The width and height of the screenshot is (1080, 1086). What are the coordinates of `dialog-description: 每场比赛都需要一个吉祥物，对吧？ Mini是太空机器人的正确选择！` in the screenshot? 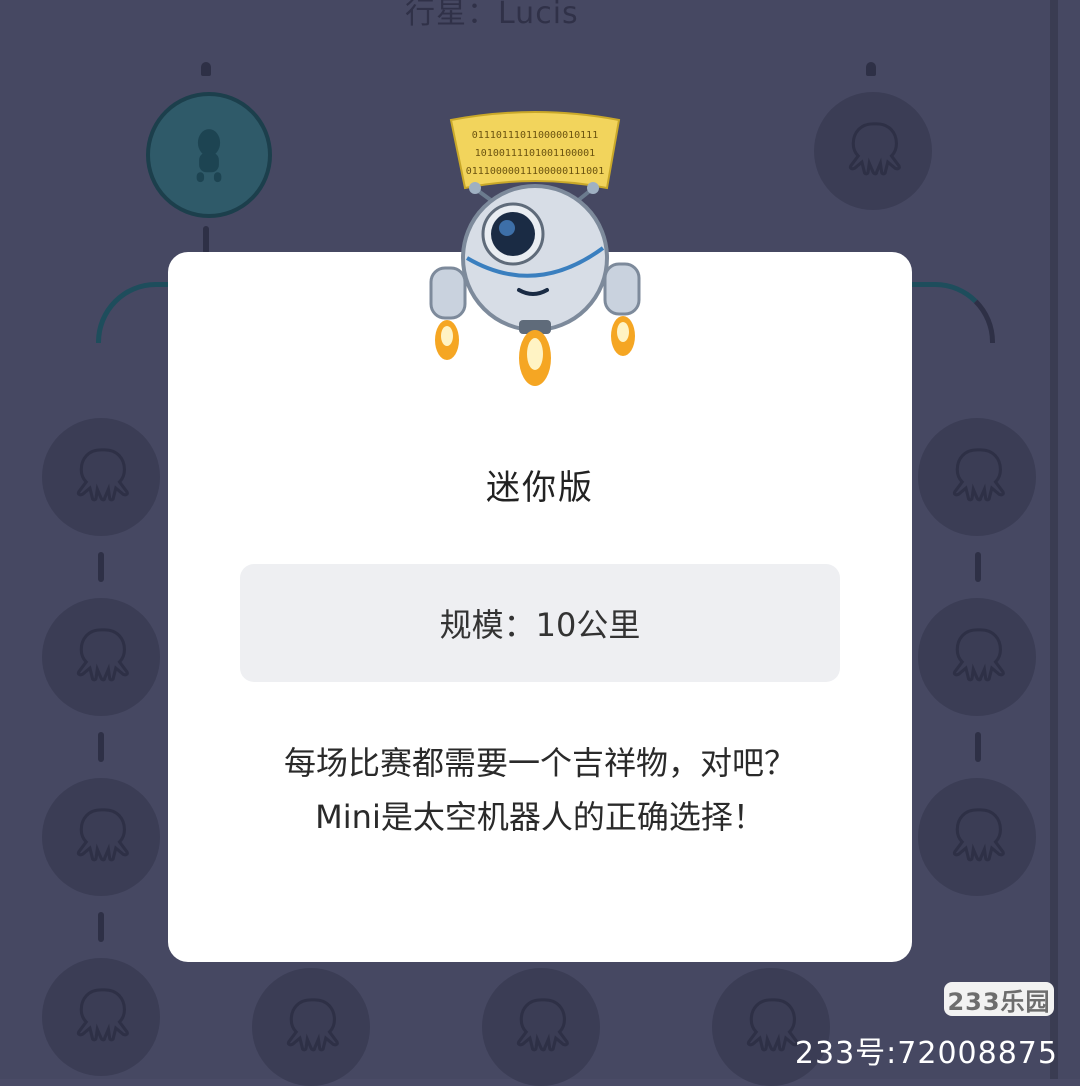 It's located at (540, 790).